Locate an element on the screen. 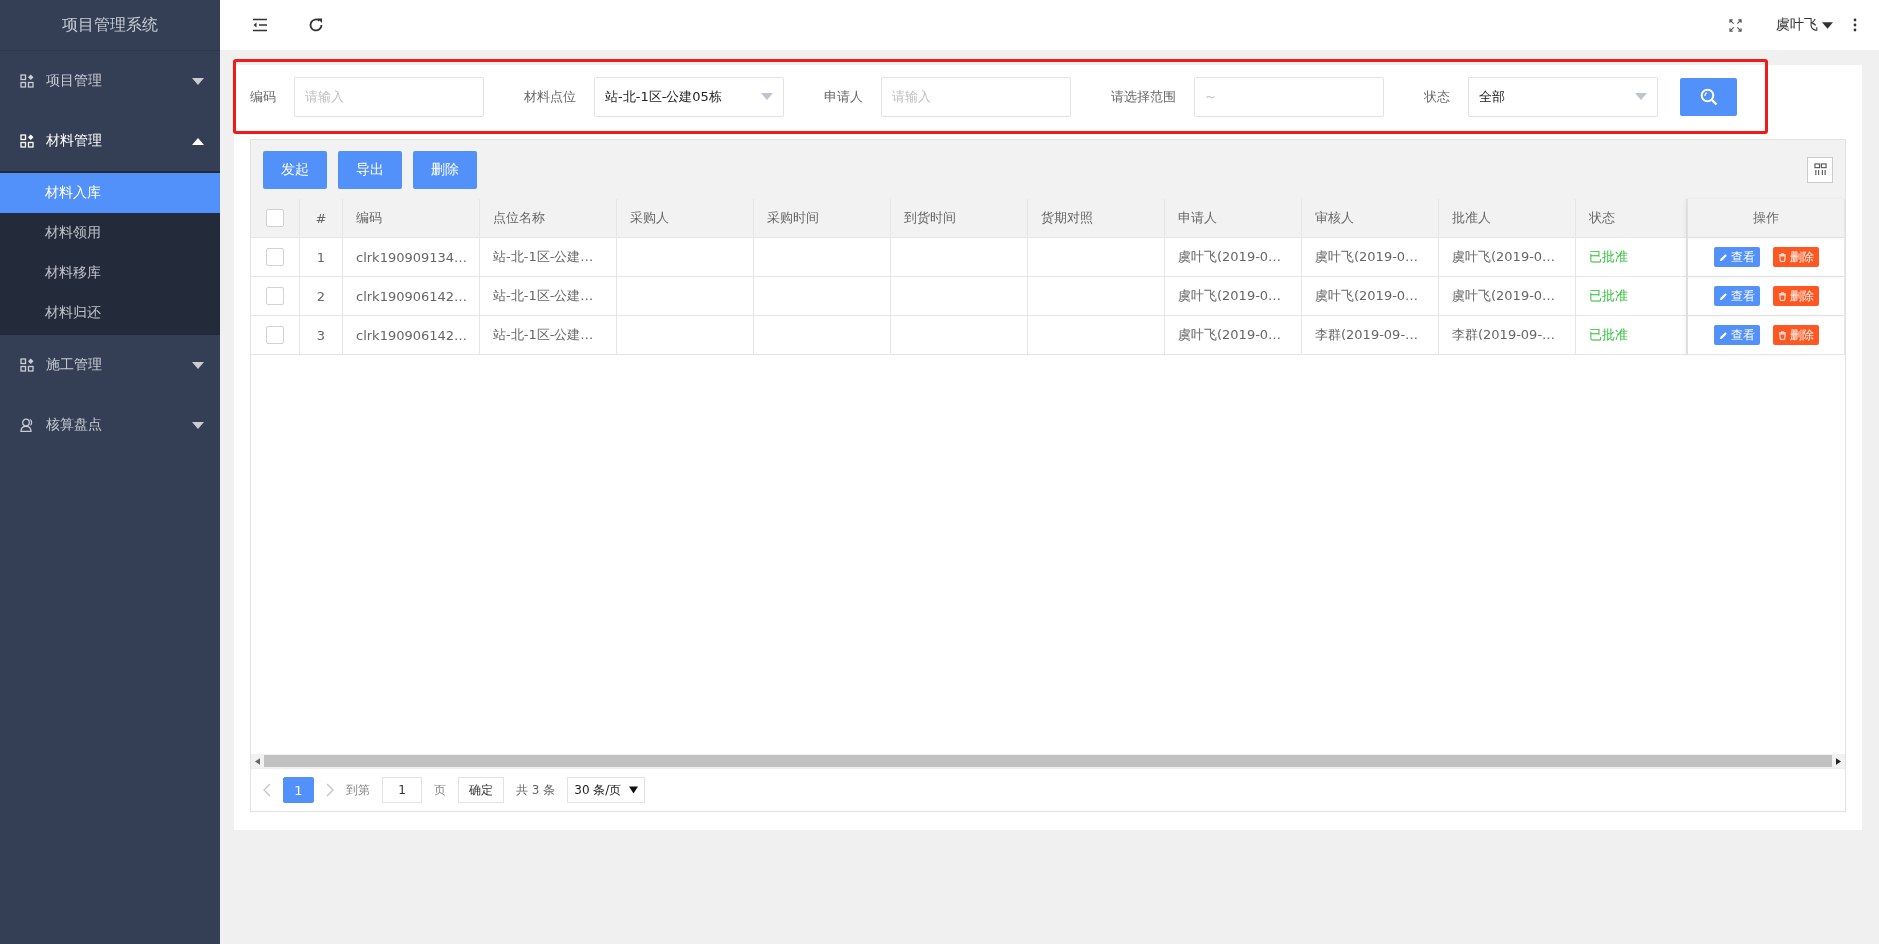  page-input: 1 is located at coordinates (402, 790).